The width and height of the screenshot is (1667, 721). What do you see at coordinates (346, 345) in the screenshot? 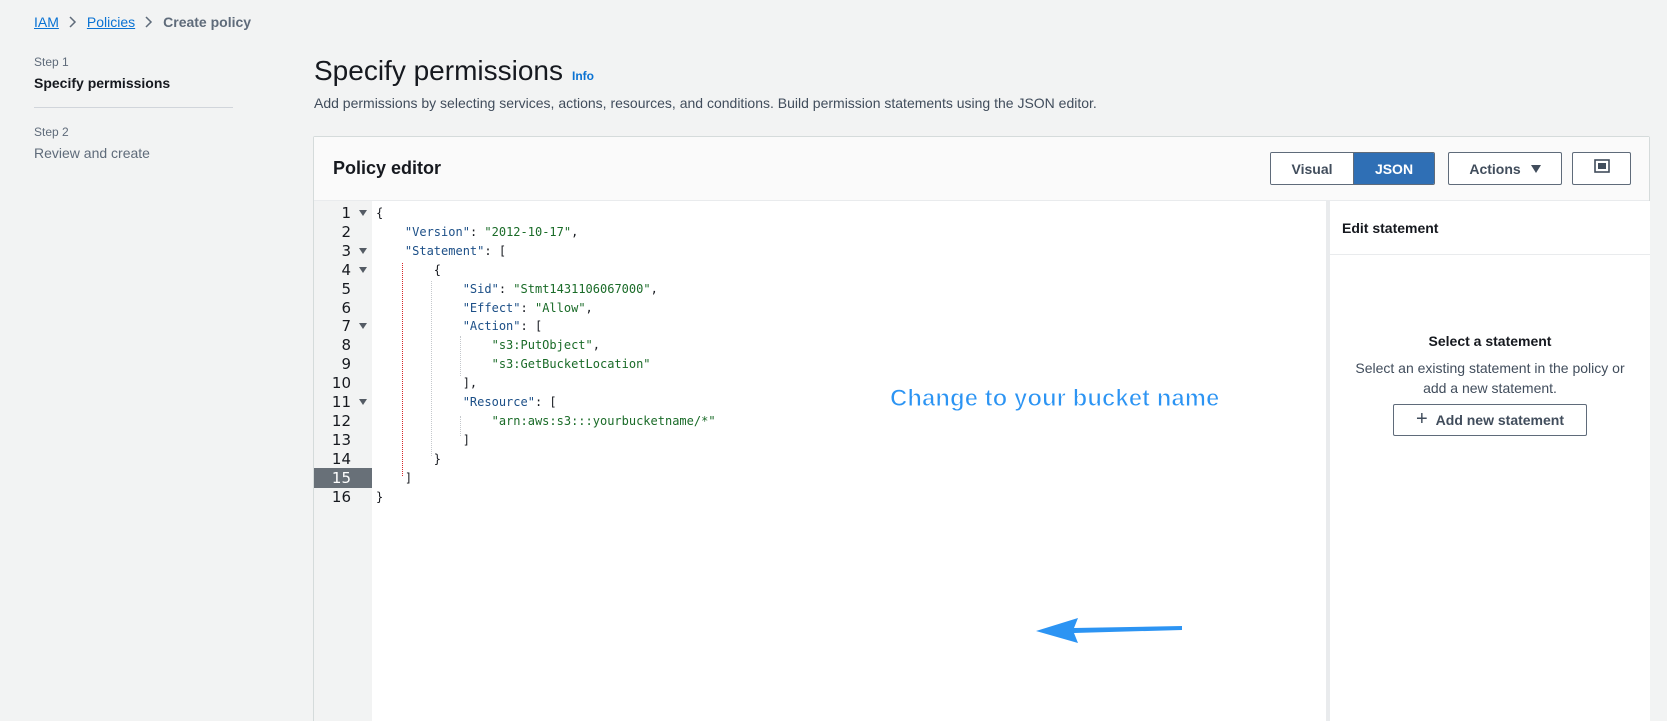
I see `line-number-text: 8` at bounding box center [346, 345].